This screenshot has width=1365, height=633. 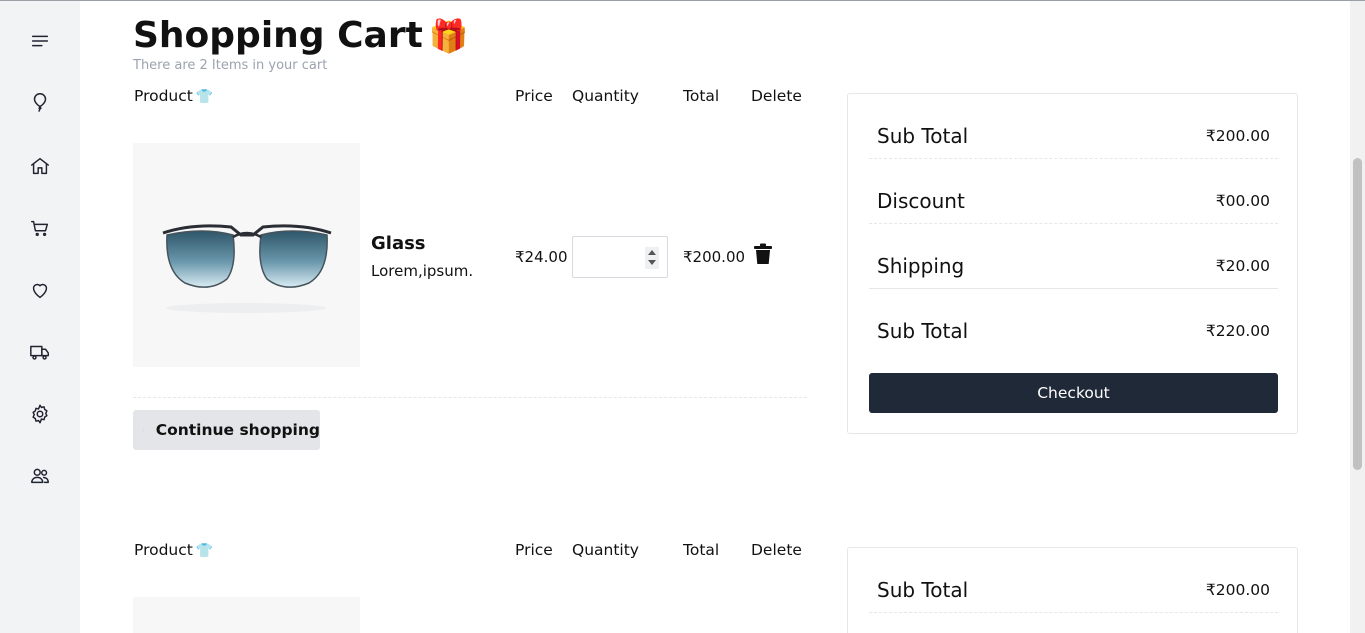 I want to click on cart-icon, so click(x=40, y=228).